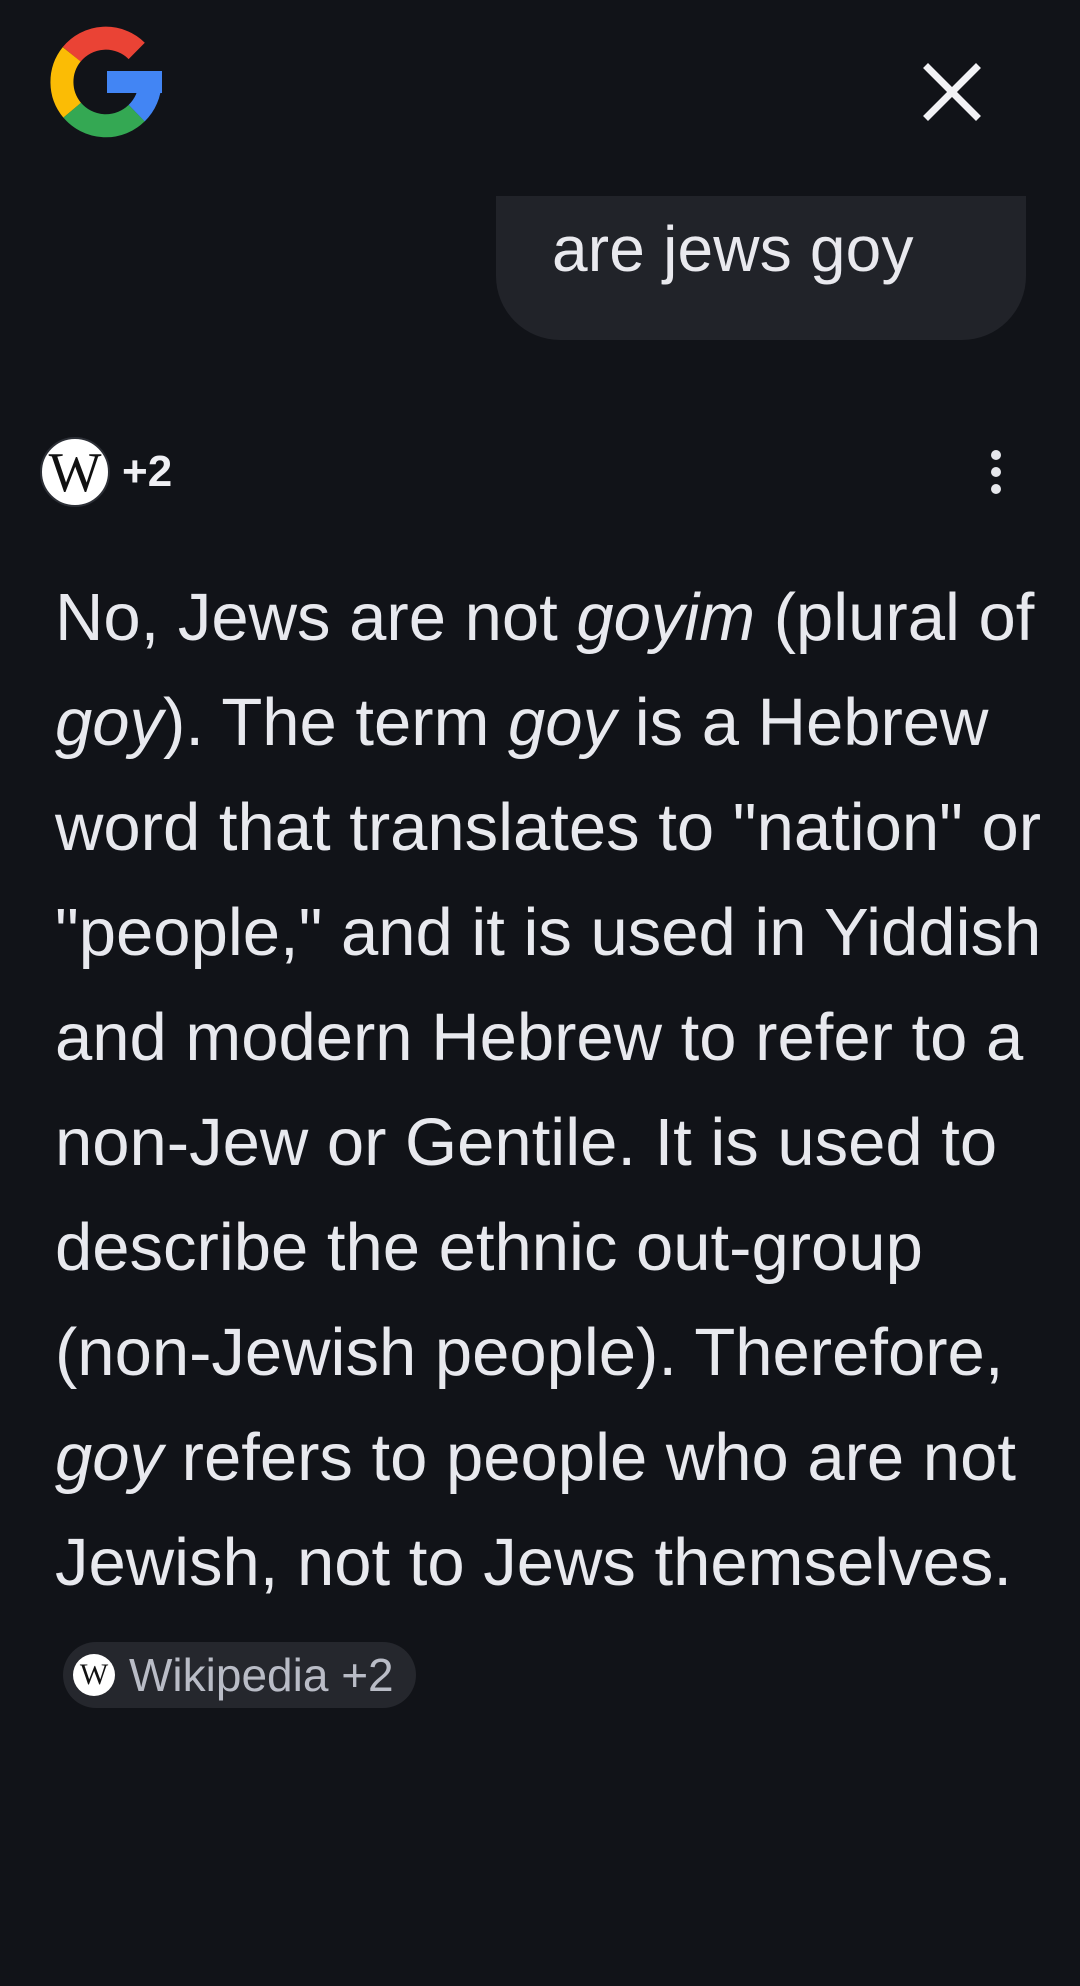 This screenshot has height=1986, width=1080. I want to click on wikipedia-glyph: W, so click(75, 473).